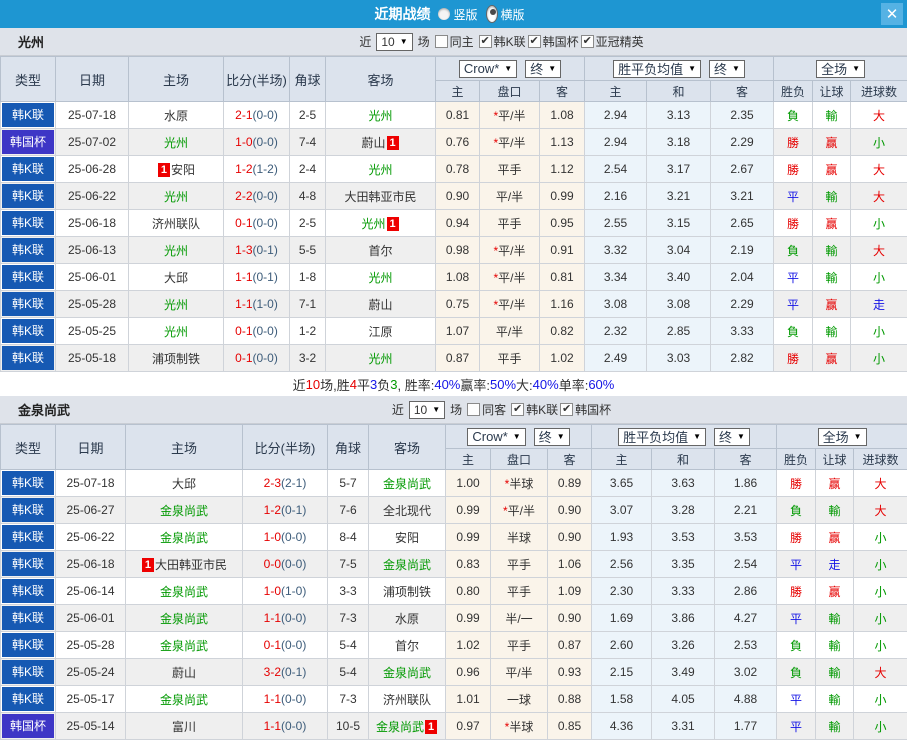  What do you see at coordinates (458, 14) in the screenshot?
I see `layout-radio-vertical: 竖版` at bounding box center [458, 14].